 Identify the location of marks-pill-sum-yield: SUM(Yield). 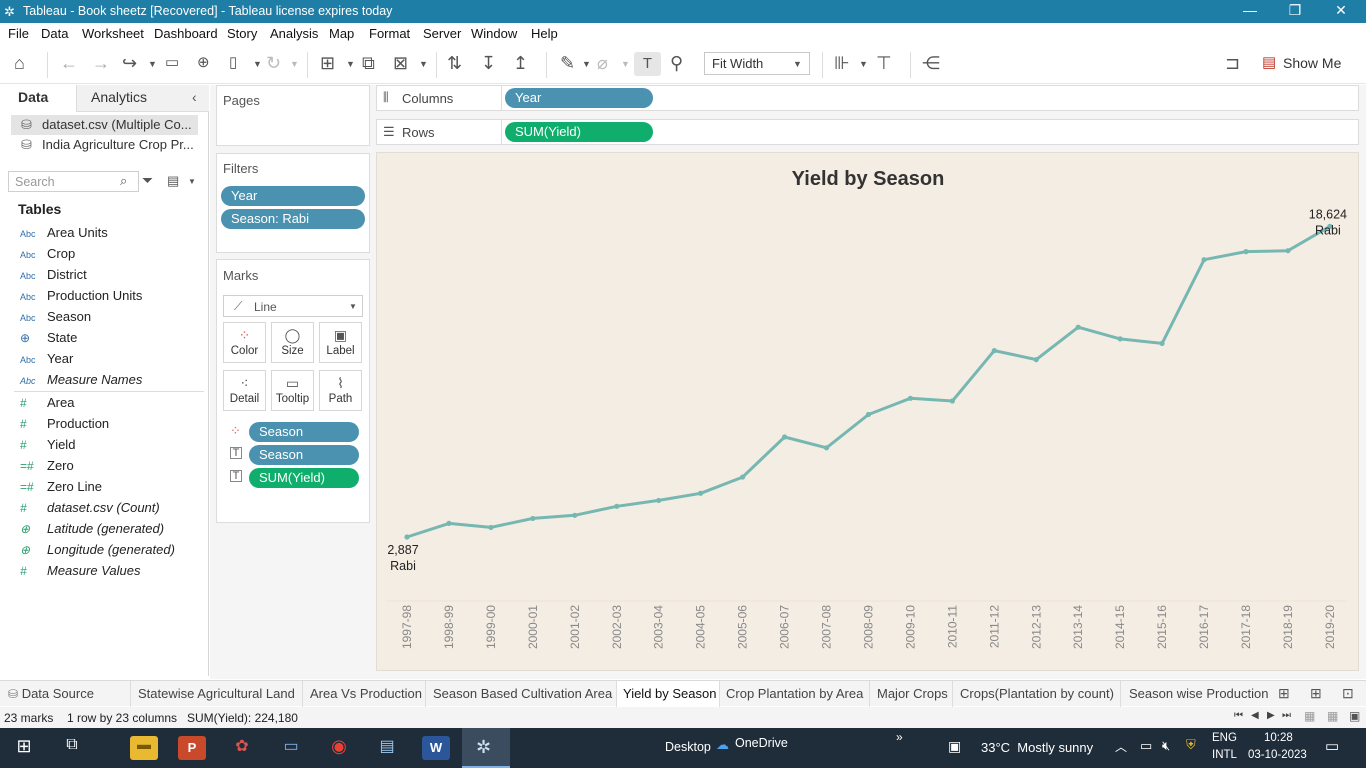
(304, 478).